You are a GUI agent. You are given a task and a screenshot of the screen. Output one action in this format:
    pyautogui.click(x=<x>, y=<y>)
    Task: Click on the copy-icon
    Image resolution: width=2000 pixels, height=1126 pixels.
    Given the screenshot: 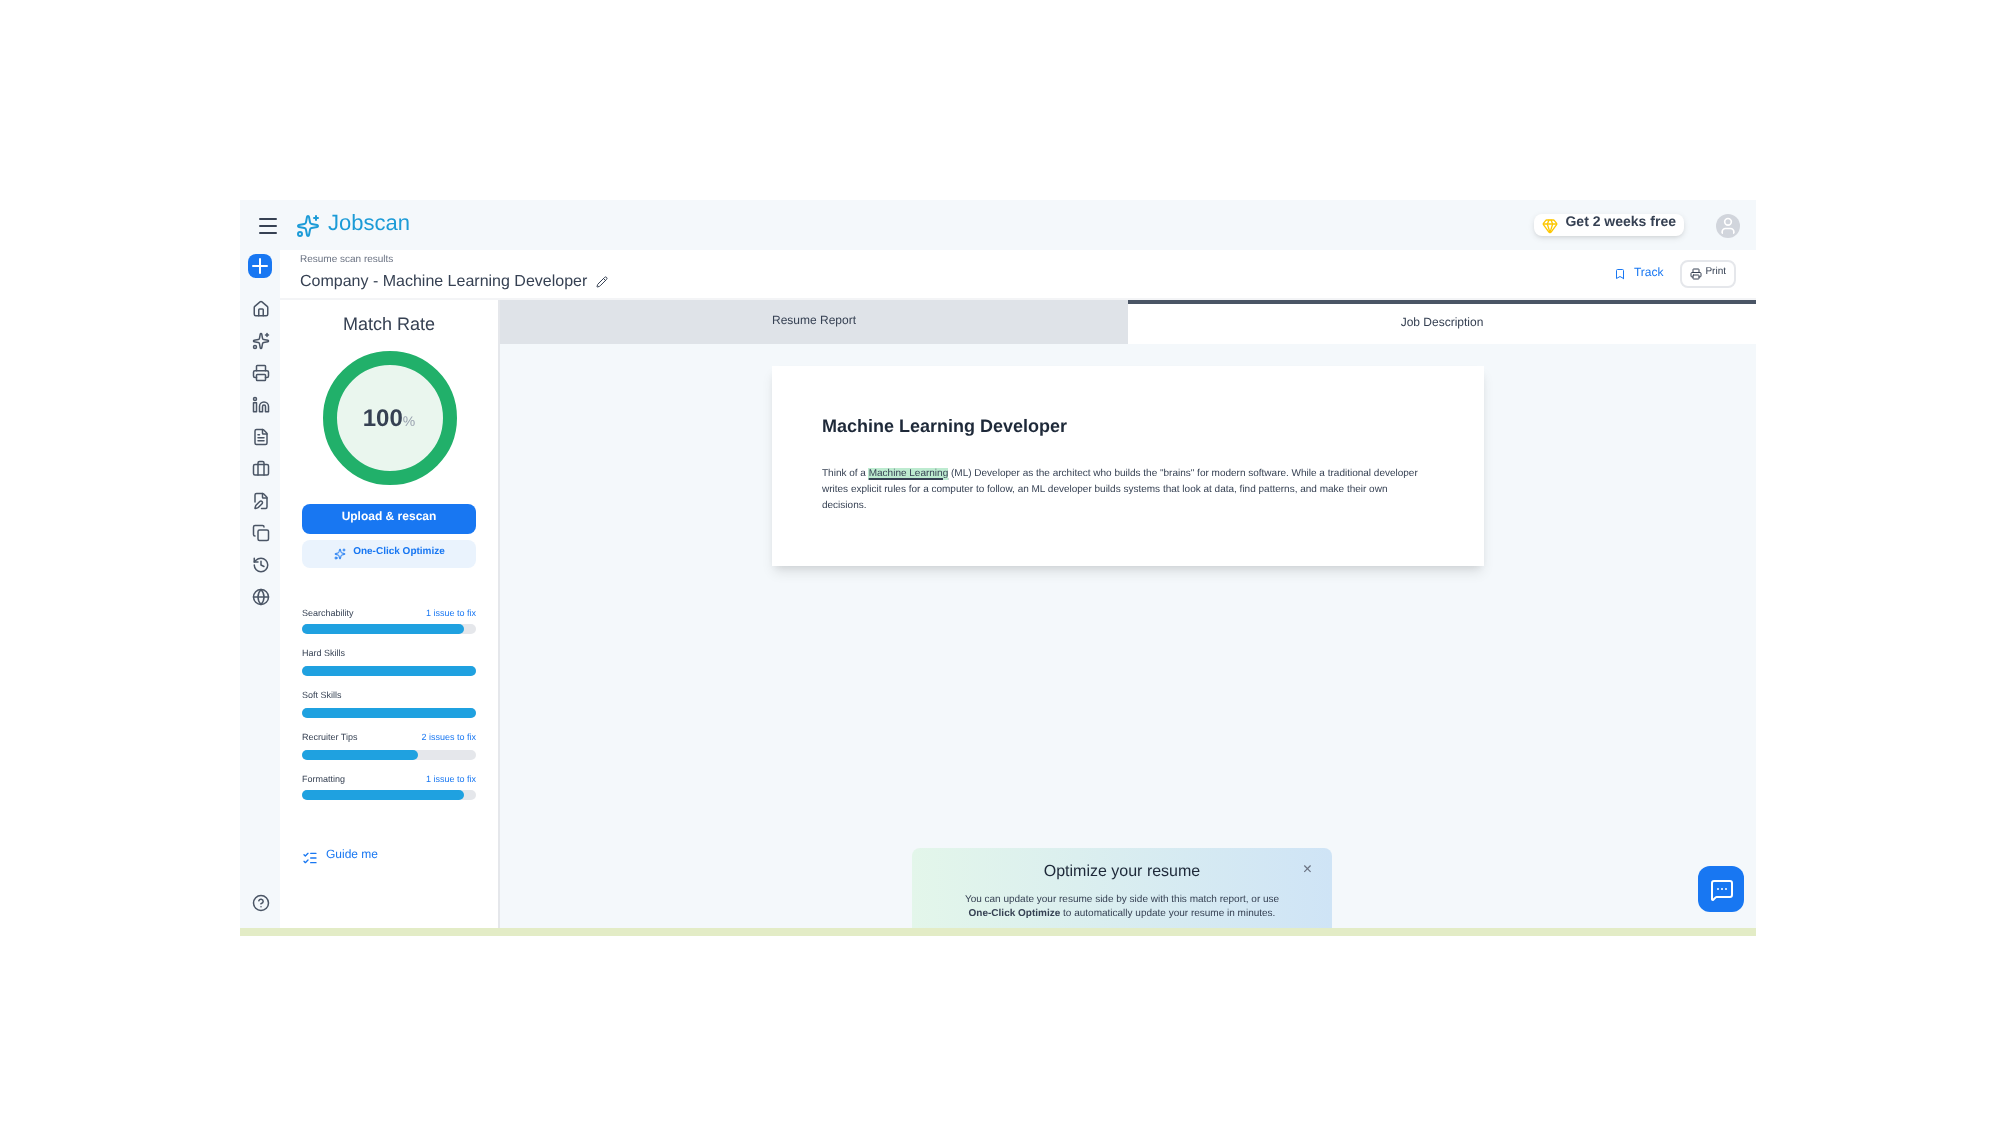 What is the action you would take?
    pyautogui.click(x=260, y=533)
    